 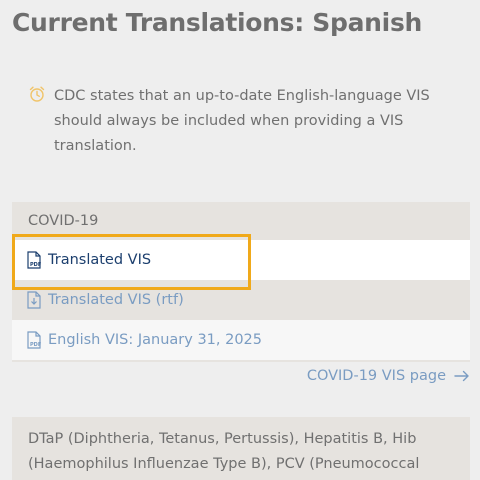 I want to click on rtf-icon, so click(x=34, y=300).